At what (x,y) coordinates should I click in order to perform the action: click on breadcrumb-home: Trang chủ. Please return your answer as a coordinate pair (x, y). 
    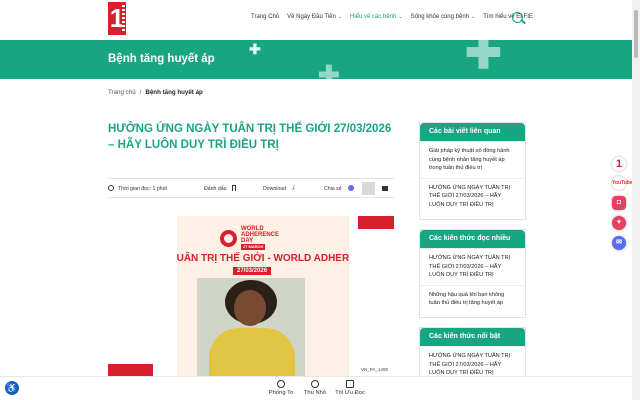
    Looking at the image, I should click on (122, 92).